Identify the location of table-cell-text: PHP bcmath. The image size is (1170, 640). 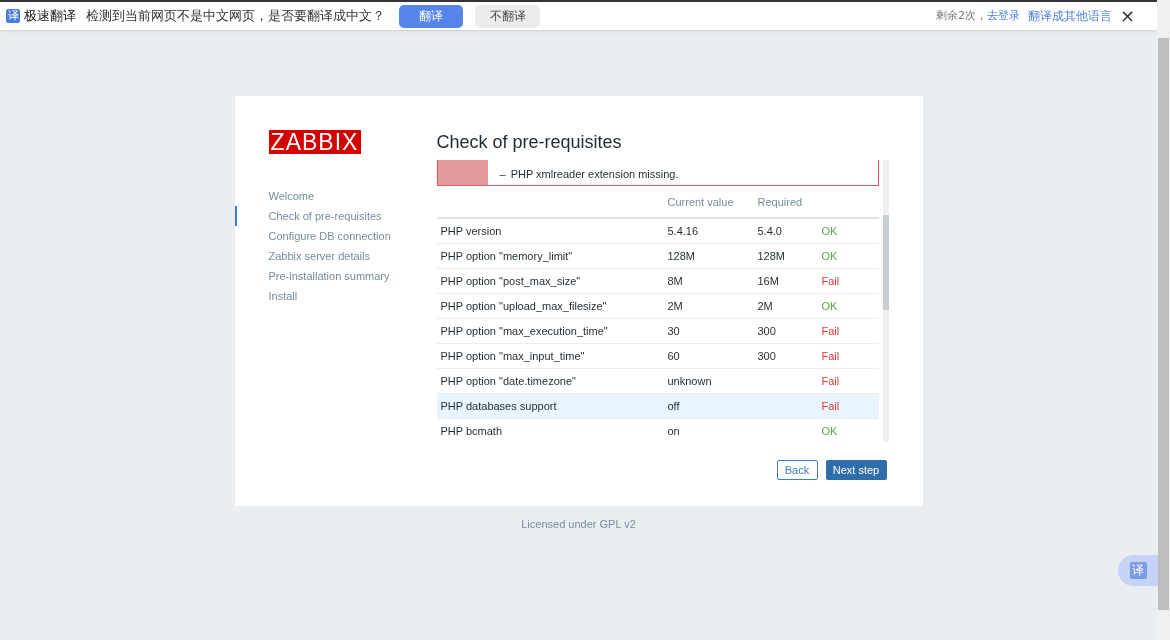
(472, 431).